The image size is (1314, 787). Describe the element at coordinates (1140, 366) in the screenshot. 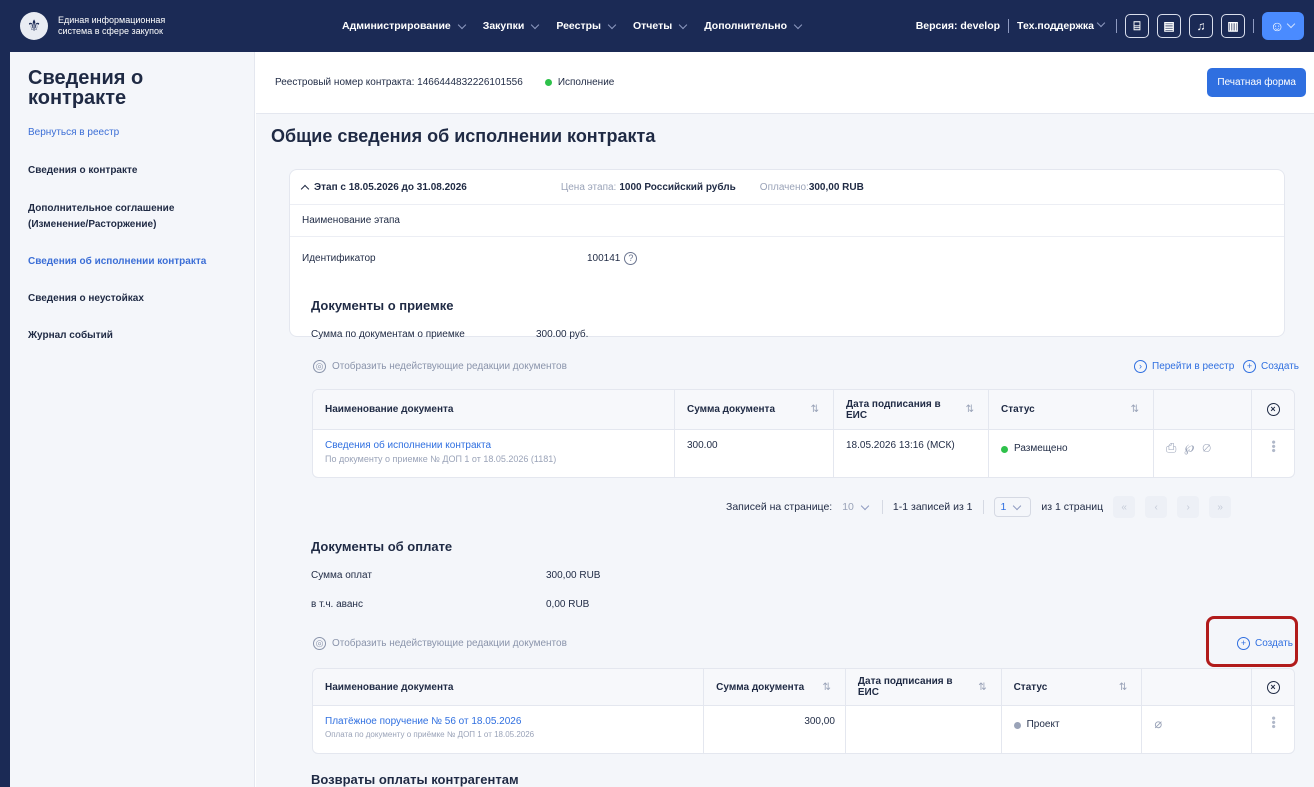

I see `arrow-right-icon: ›` at that location.